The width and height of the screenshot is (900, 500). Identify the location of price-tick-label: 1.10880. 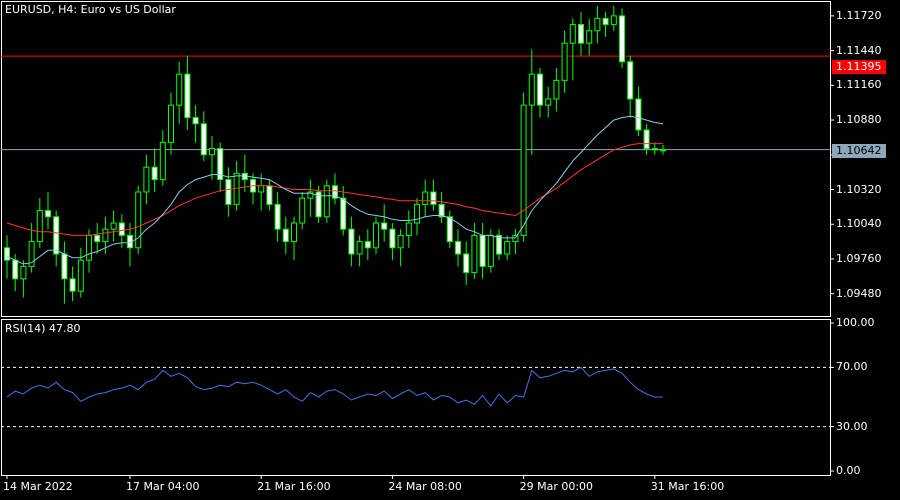
(859, 120).